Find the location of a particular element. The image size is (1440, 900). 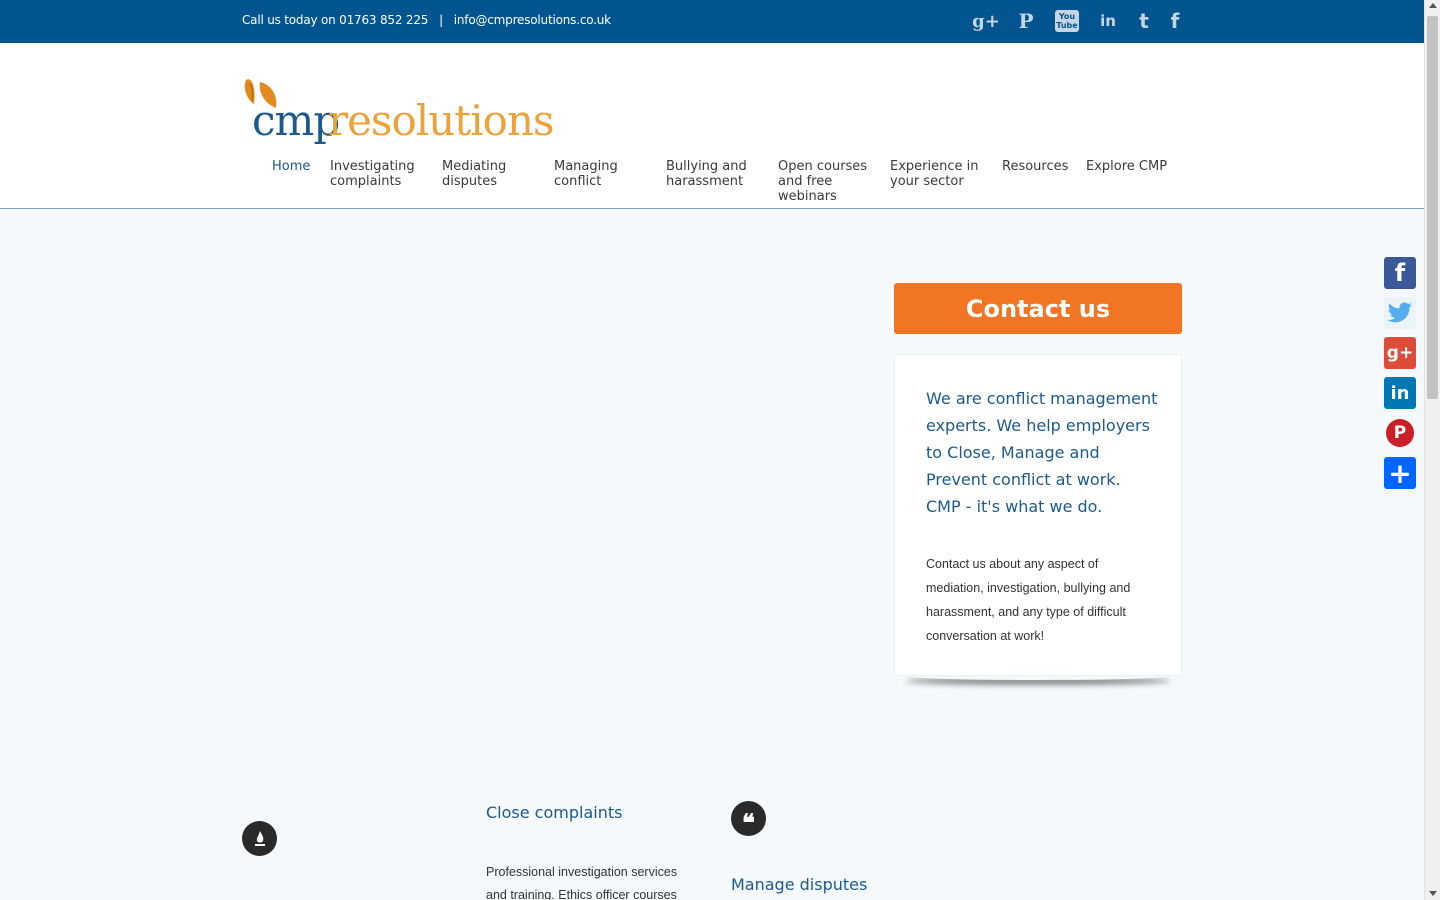

share-more-label: + is located at coordinates (1400, 473).